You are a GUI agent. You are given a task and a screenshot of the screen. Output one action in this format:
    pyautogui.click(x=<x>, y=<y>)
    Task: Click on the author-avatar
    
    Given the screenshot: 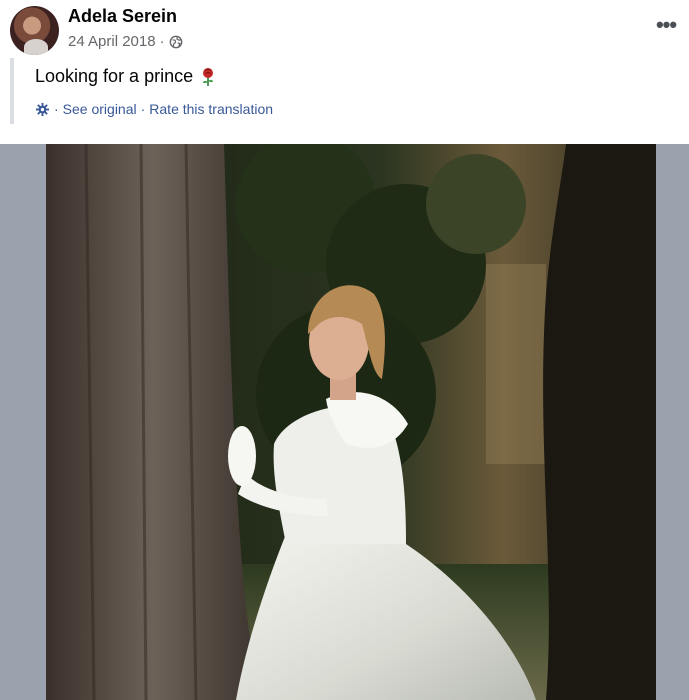 What is the action you would take?
    pyautogui.click(x=34, y=30)
    